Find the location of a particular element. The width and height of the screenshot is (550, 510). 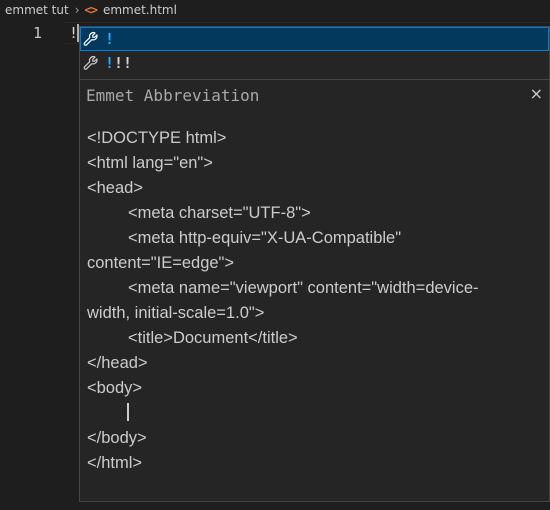

preview-line: </body> is located at coordinates (117, 438).